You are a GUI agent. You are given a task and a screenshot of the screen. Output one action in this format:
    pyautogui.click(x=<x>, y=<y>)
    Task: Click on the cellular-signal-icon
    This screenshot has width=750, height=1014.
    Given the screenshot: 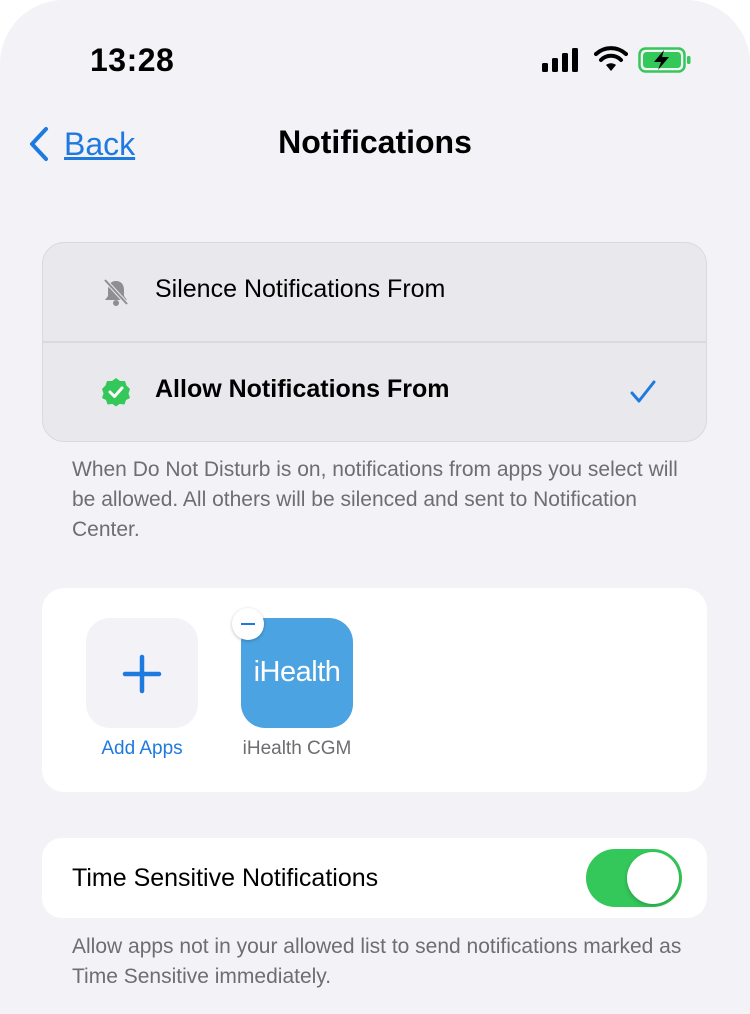 What is the action you would take?
    pyautogui.click(x=560, y=60)
    